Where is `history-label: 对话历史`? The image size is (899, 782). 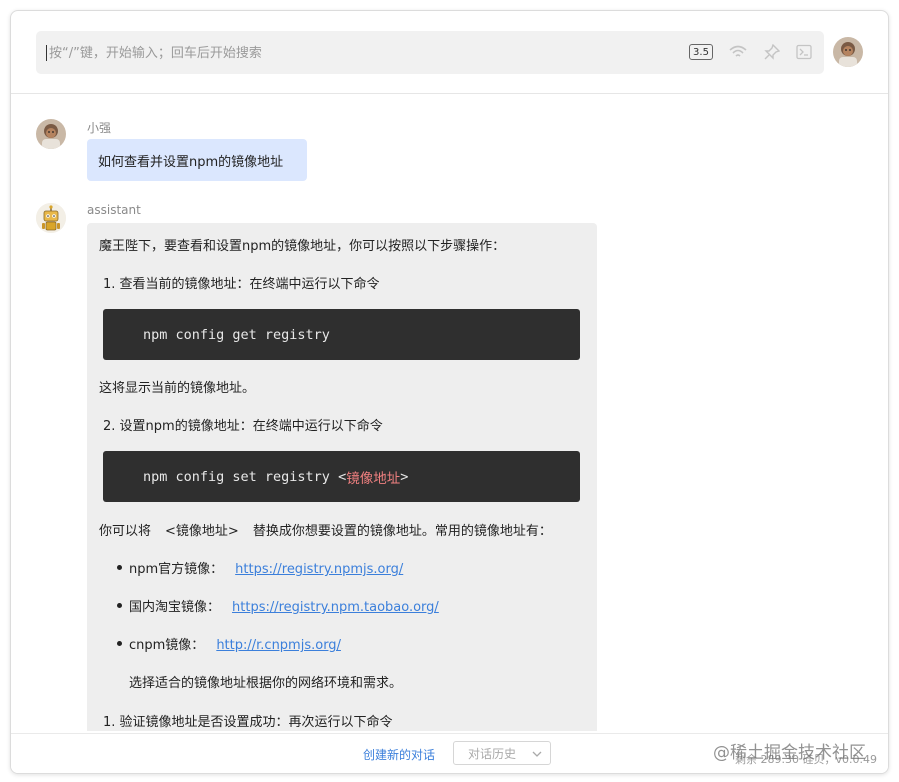
history-label: 对话历史 is located at coordinates (492, 753).